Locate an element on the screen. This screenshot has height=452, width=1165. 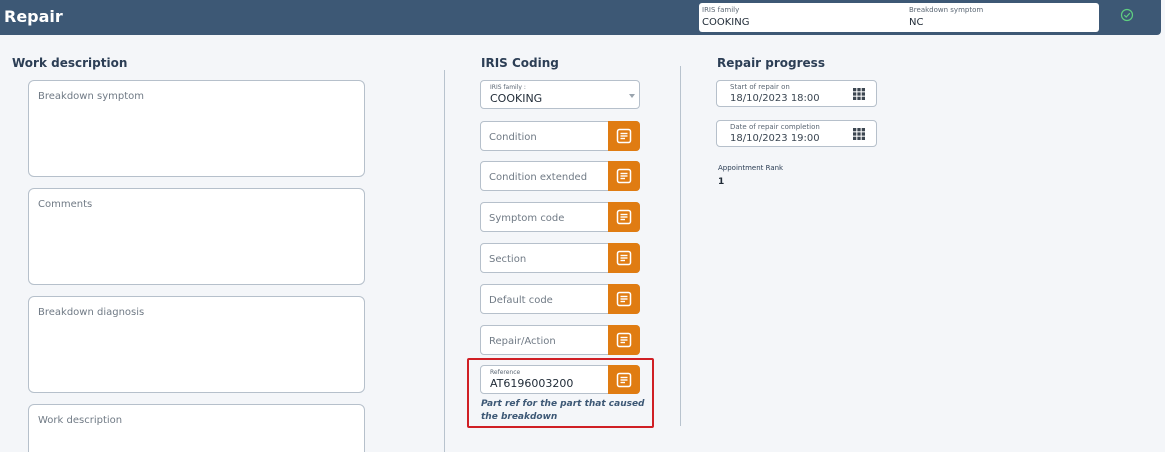
default-code-field: Default code is located at coordinates (560, 299).